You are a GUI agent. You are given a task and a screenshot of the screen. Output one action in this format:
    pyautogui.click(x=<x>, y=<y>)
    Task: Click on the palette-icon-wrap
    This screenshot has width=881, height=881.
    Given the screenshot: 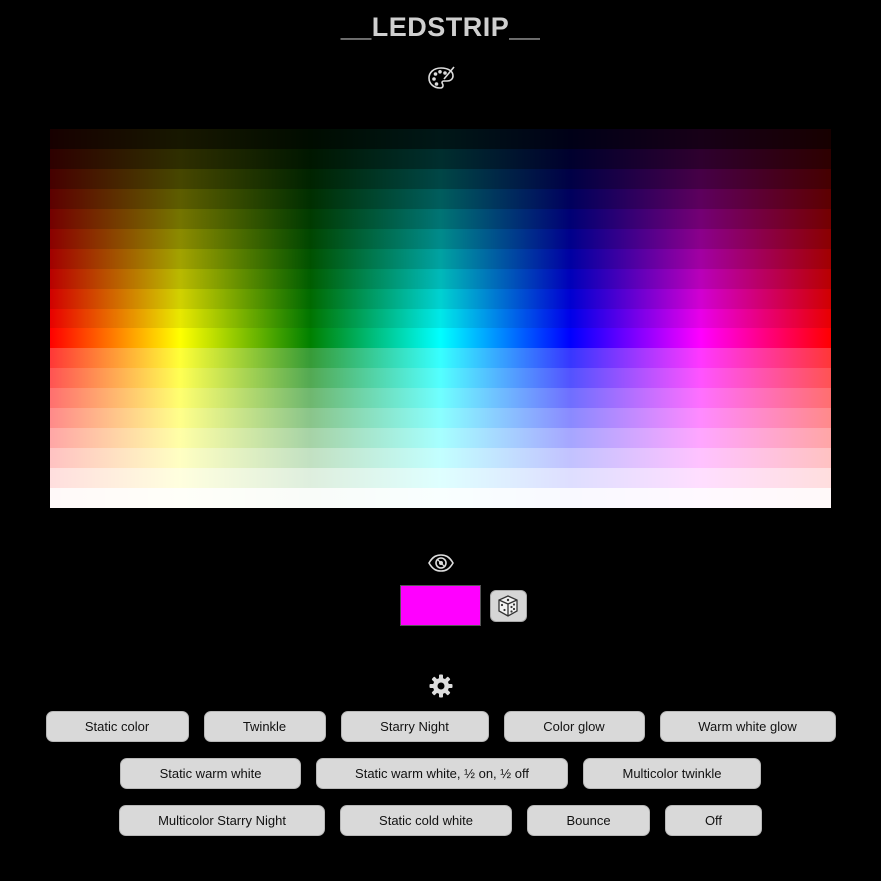 What is the action you would take?
    pyautogui.click(x=440, y=78)
    